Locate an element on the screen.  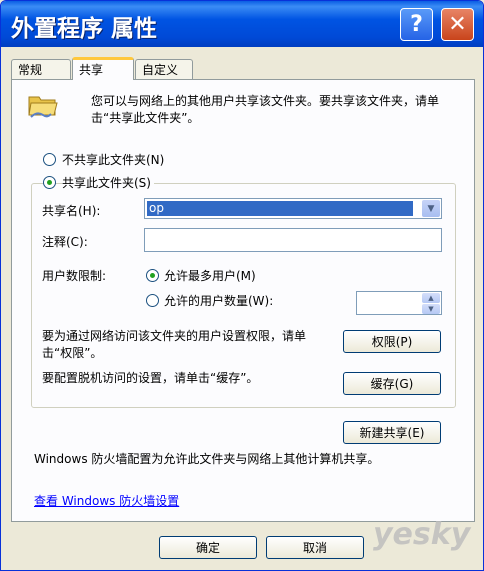
shared-folder-icon is located at coordinates (43, 107).